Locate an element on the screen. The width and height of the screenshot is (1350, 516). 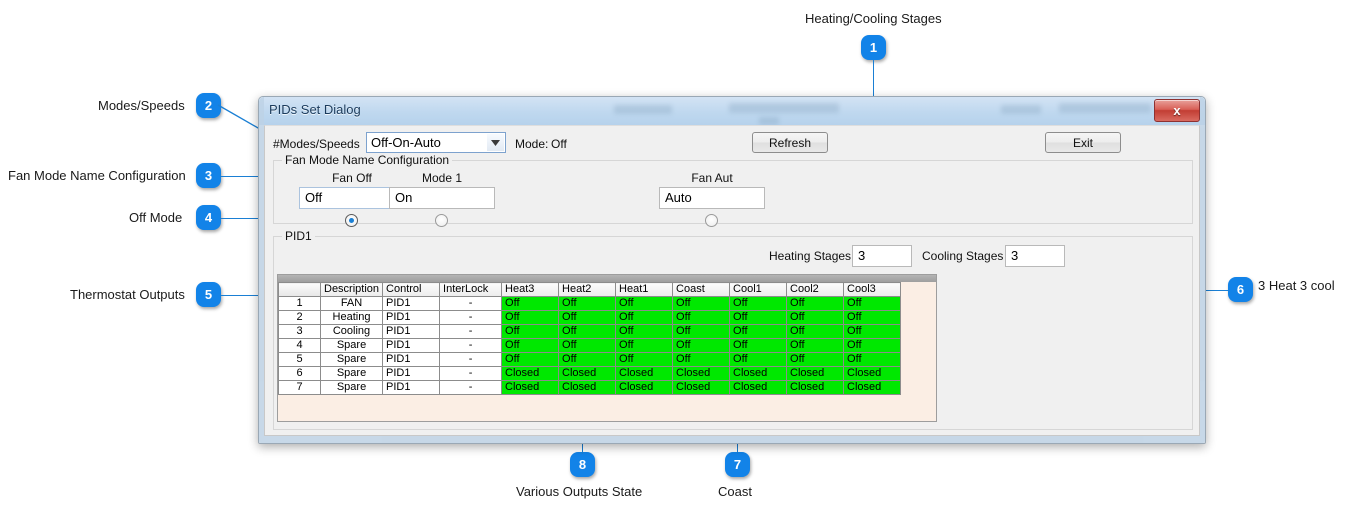
table-row: 4 Spare PID1- Off Off Off Off Off Off Off is located at coordinates (590, 345).